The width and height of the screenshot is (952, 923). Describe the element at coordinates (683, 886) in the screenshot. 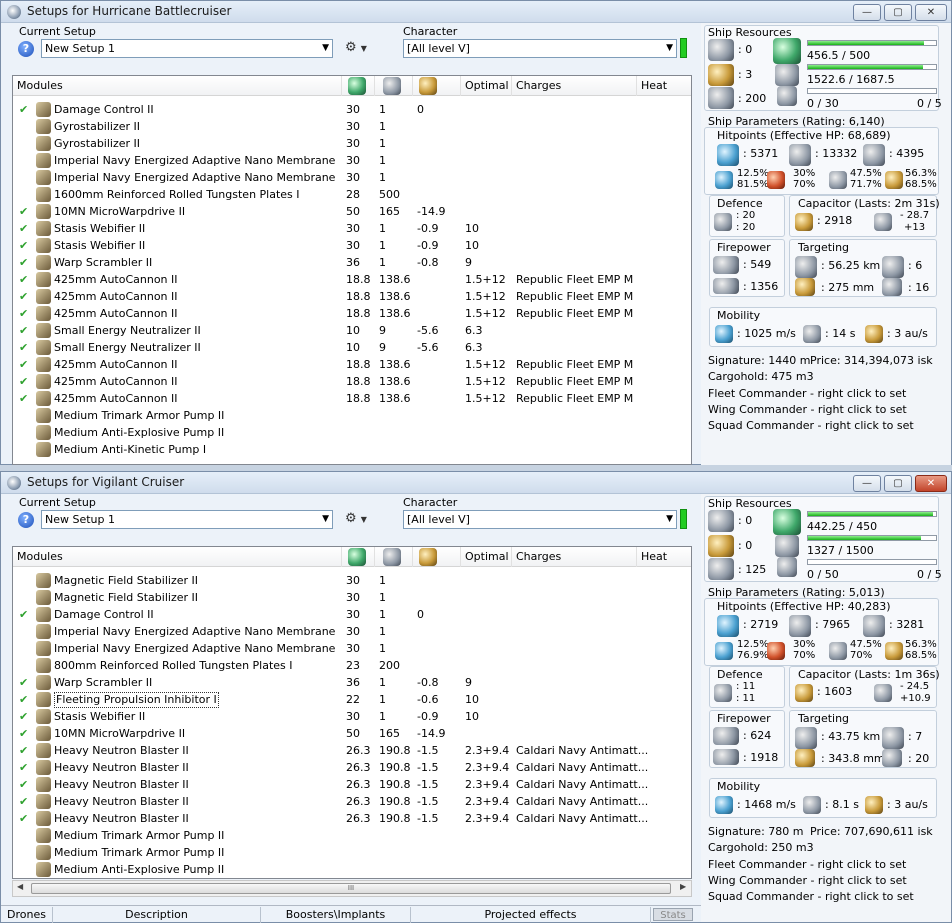

I see `scroll-right-icon: ▶` at that location.